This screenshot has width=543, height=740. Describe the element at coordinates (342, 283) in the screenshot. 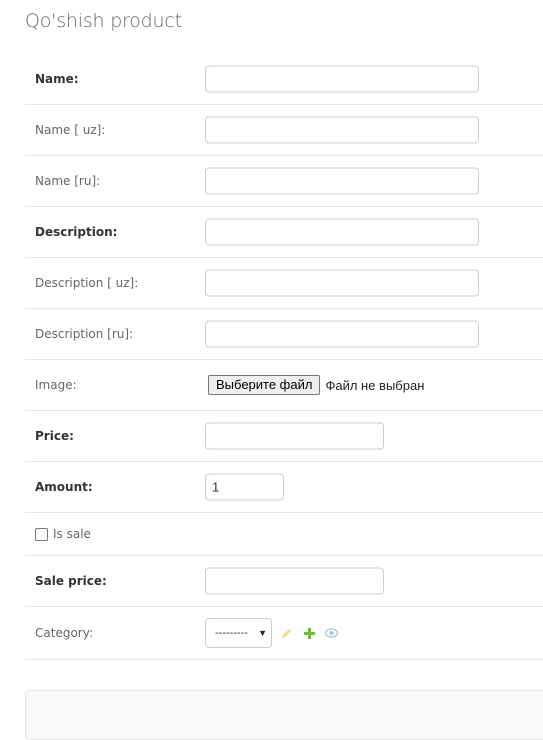

I see `description-uz-input` at that location.